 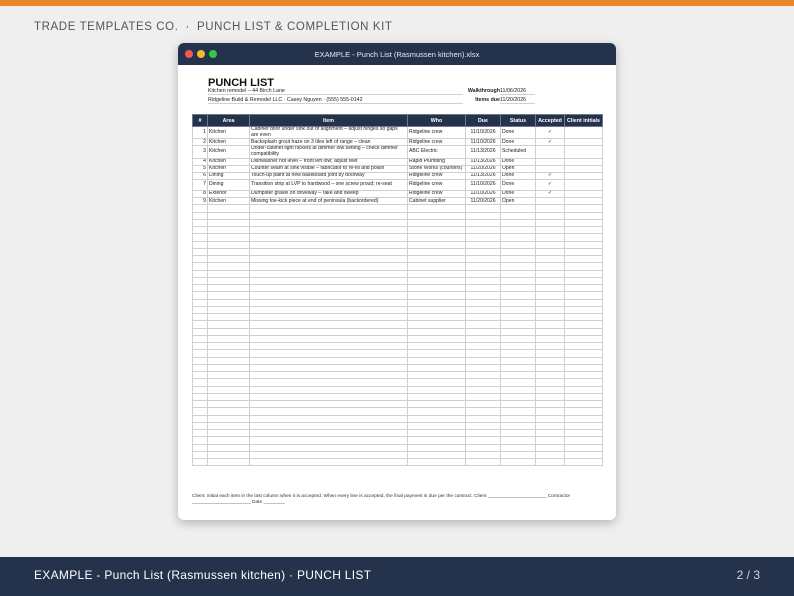 I want to click on cell-due: 11/20/2026, so click(x=483, y=201).